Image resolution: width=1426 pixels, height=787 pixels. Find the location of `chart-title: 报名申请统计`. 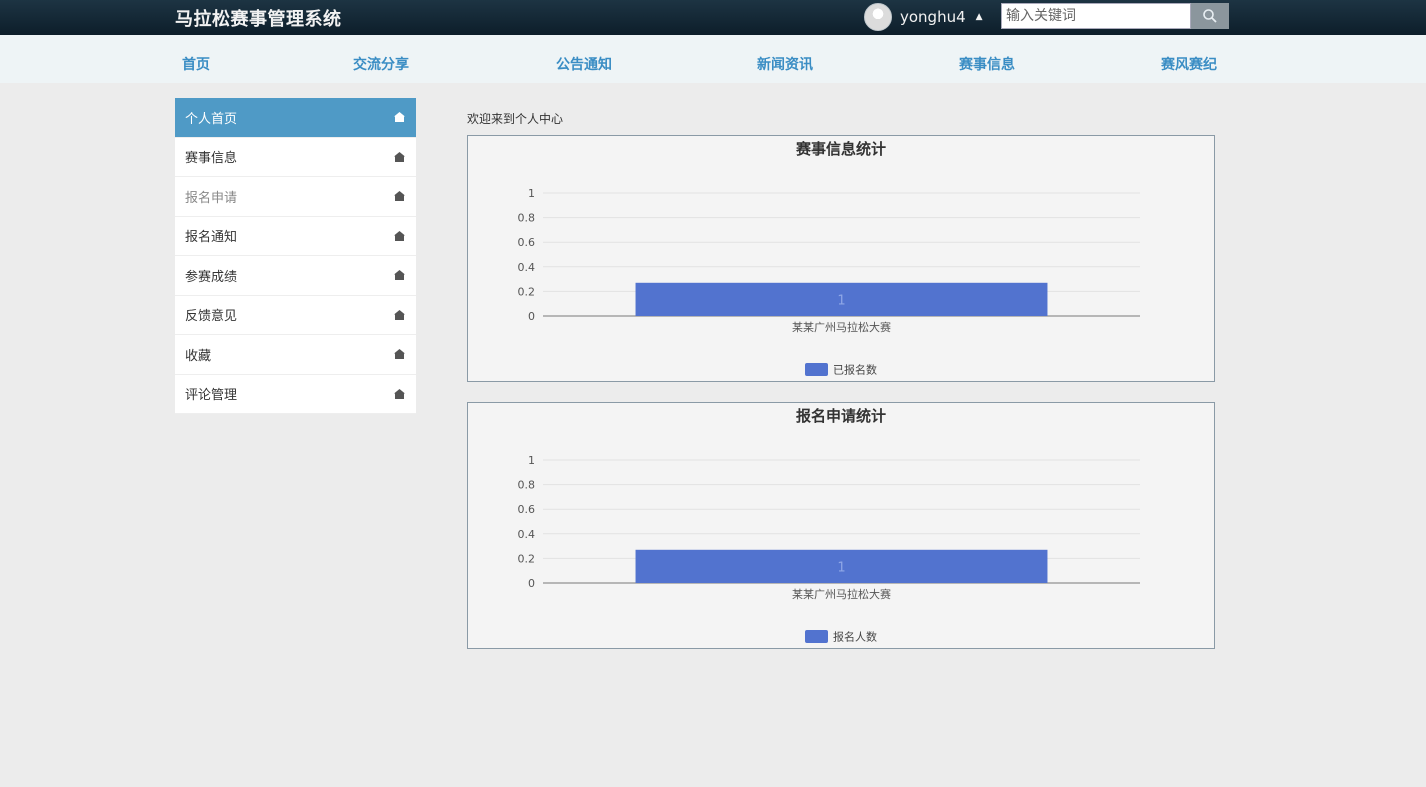

chart-title: 报名申请统计 is located at coordinates (841, 416).